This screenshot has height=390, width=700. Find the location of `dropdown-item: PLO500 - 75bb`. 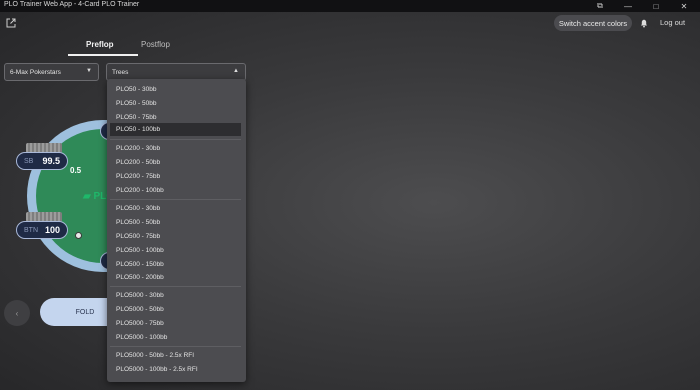

dropdown-item: PLO500 - 75bb is located at coordinates (175, 236).